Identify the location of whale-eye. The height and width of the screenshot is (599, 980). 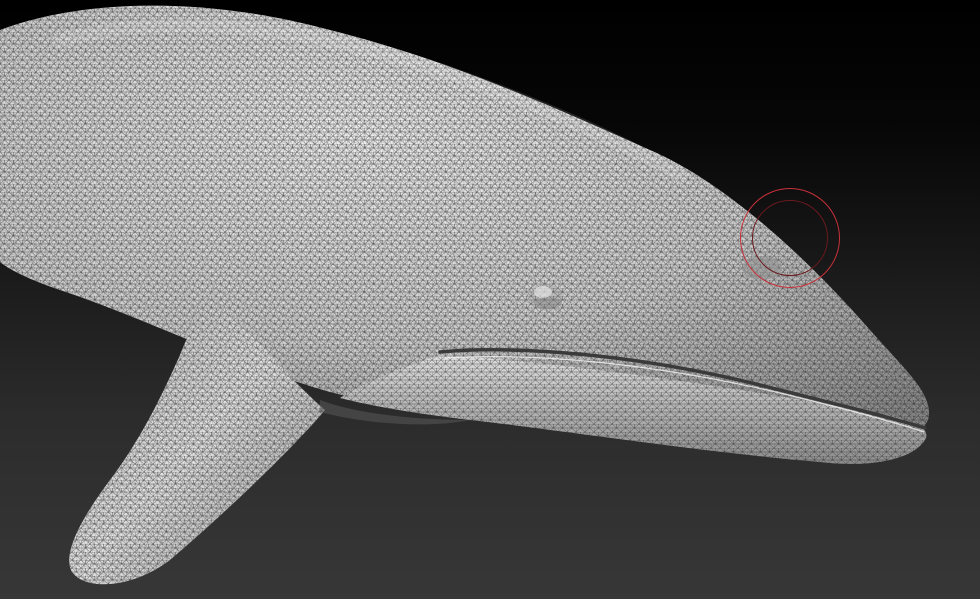
(546, 297).